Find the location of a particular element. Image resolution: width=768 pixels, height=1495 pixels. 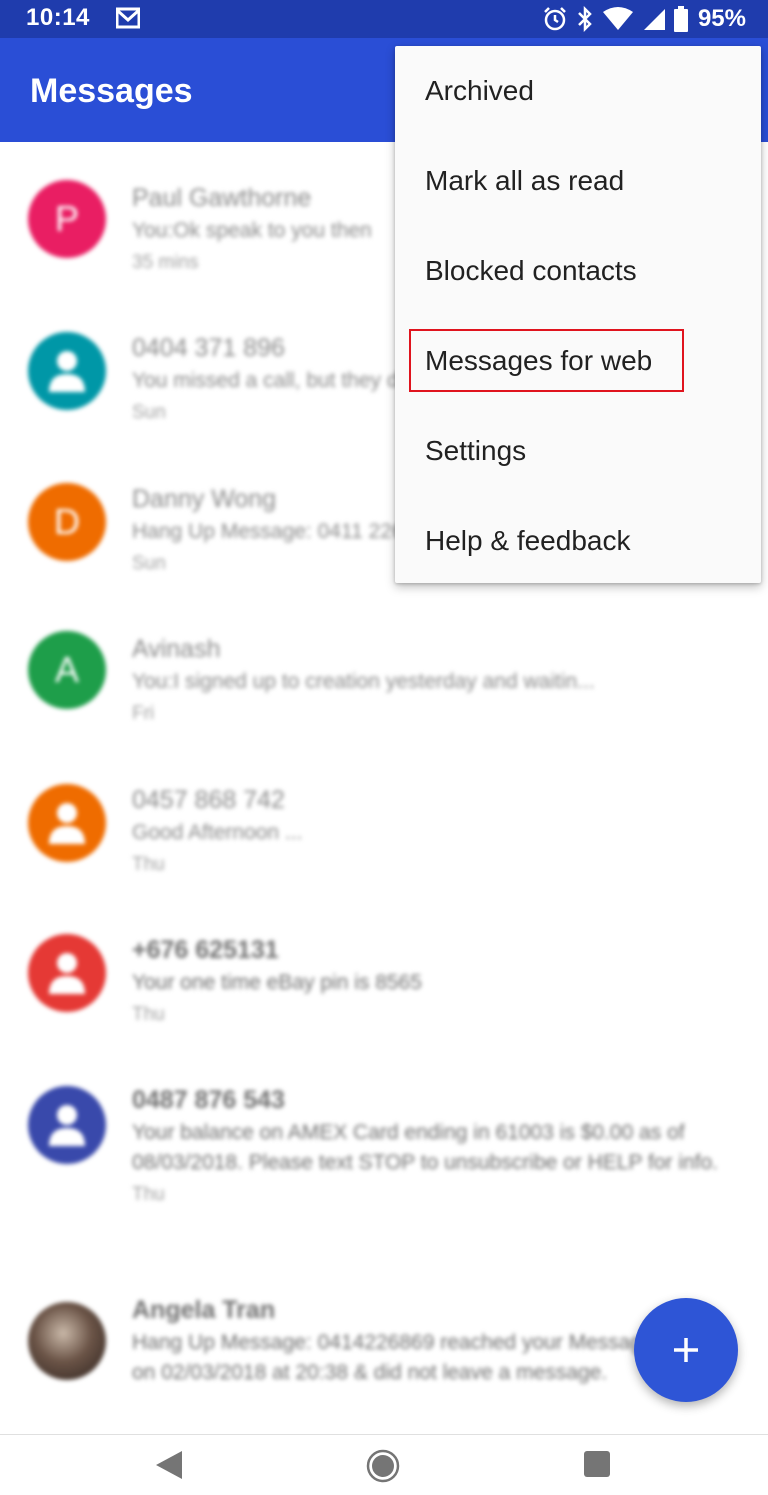

contact-name: Angela Tran is located at coordinates (204, 1310).